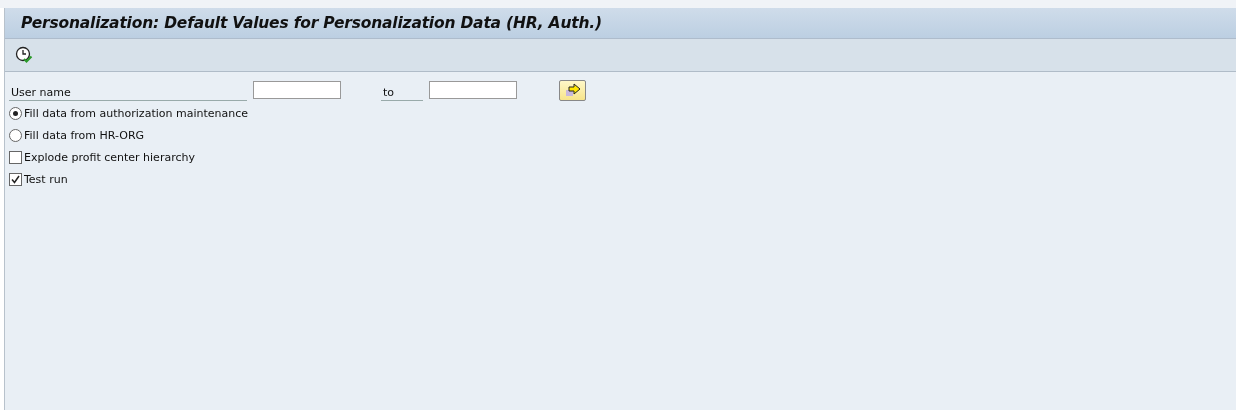 This screenshot has width=1236, height=410. Describe the element at coordinates (136, 113) in the screenshot. I see `option-label: Fill data from authorization maintenance` at that location.